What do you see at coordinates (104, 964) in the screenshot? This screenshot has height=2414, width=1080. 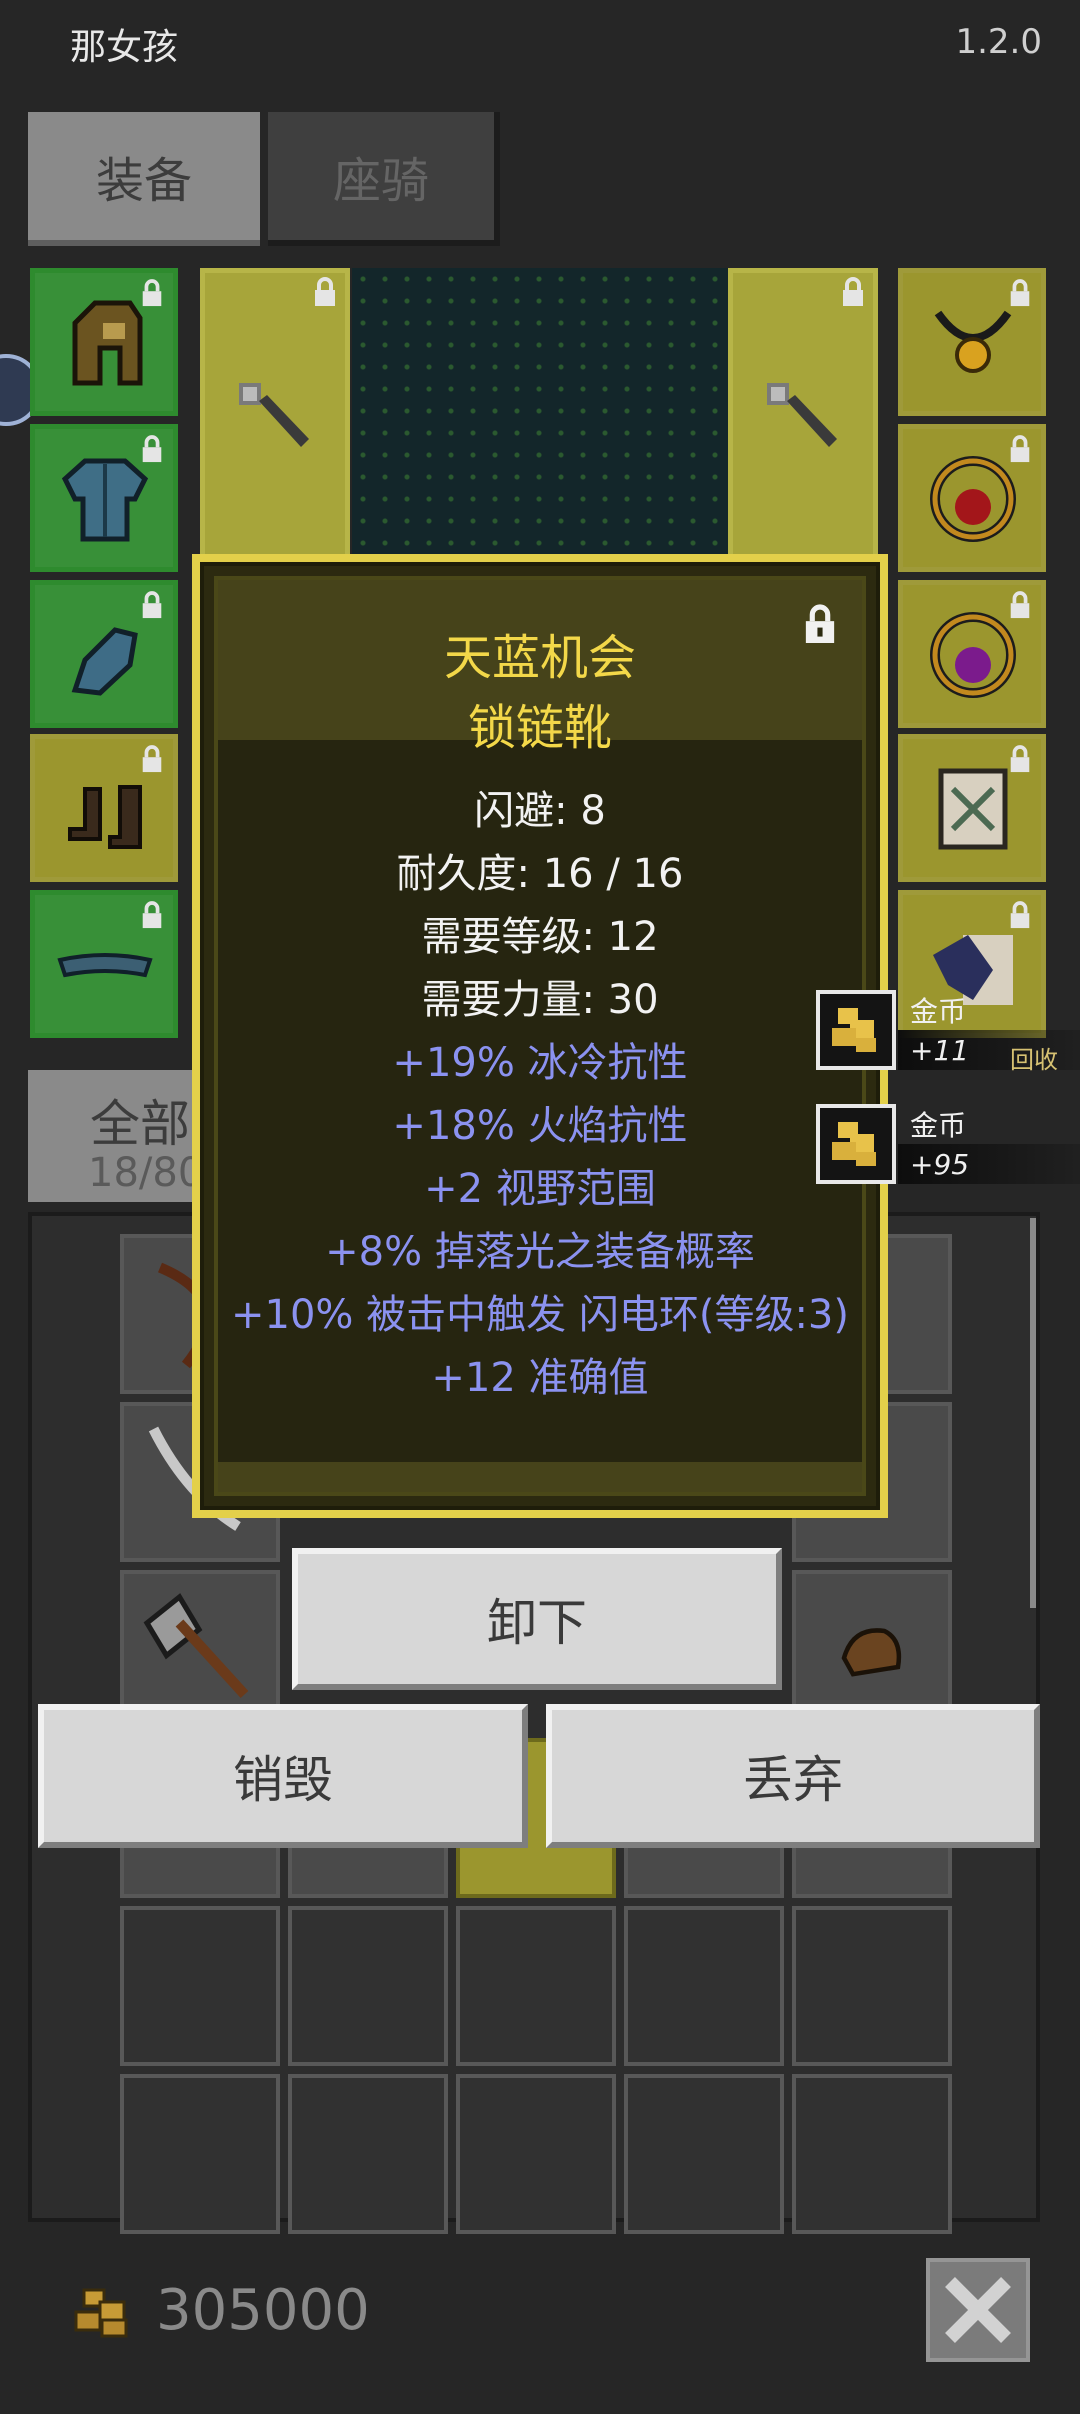 I see `belt-slot` at bounding box center [104, 964].